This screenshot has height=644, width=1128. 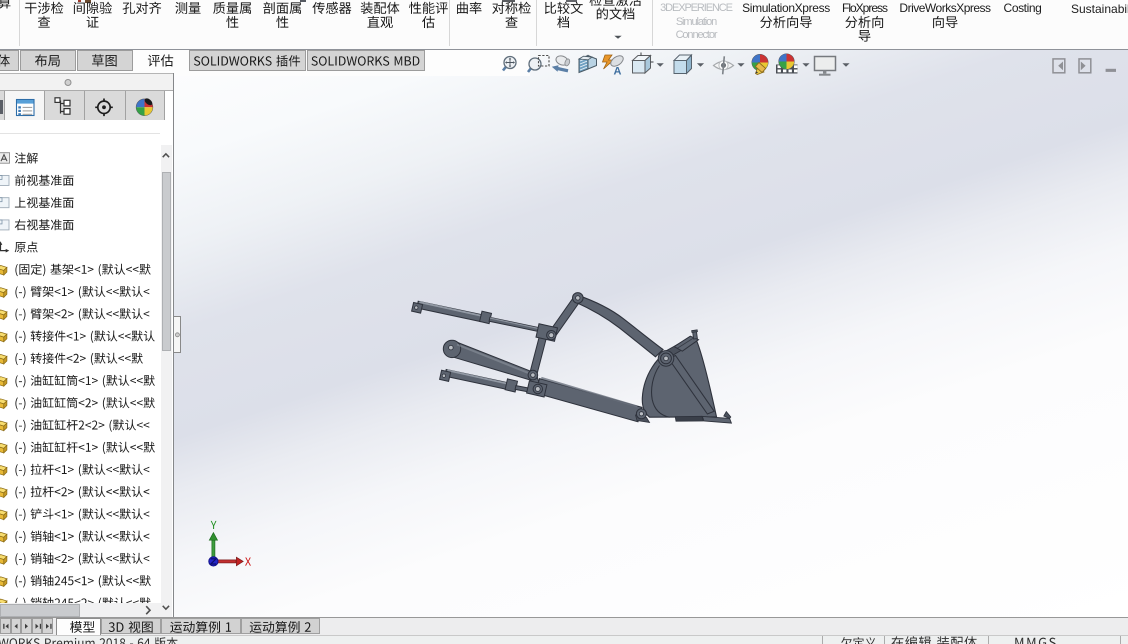 What do you see at coordinates (618, 72) in the screenshot?
I see `svg-text: A` at bounding box center [618, 72].